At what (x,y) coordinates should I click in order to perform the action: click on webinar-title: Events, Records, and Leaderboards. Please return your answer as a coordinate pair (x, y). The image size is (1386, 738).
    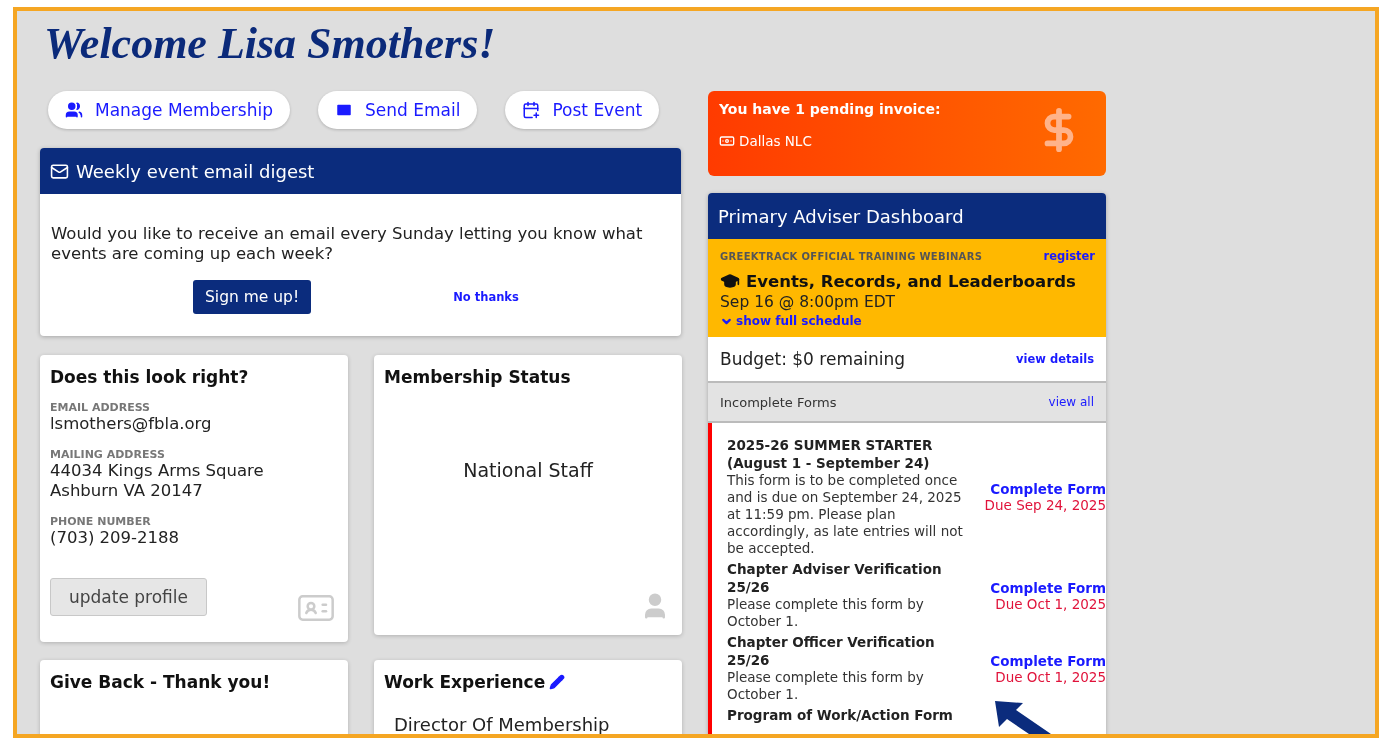
    Looking at the image, I should click on (911, 281).